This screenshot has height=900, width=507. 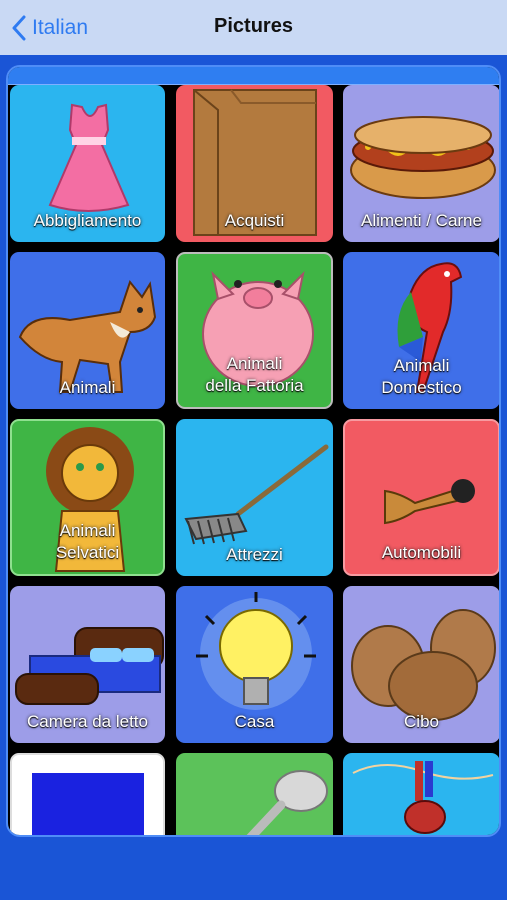 What do you see at coordinates (421, 163) in the screenshot?
I see `tile-alimenti-carne: Alimenti / Carne` at bounding box center [421, 163].